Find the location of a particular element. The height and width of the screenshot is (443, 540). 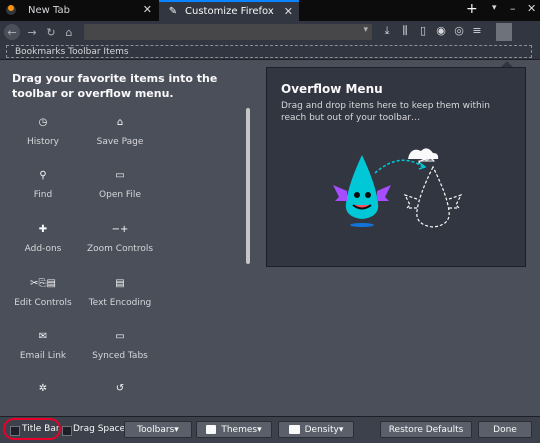

palette-item-label: Save Page is located at coordinates (120, 142).